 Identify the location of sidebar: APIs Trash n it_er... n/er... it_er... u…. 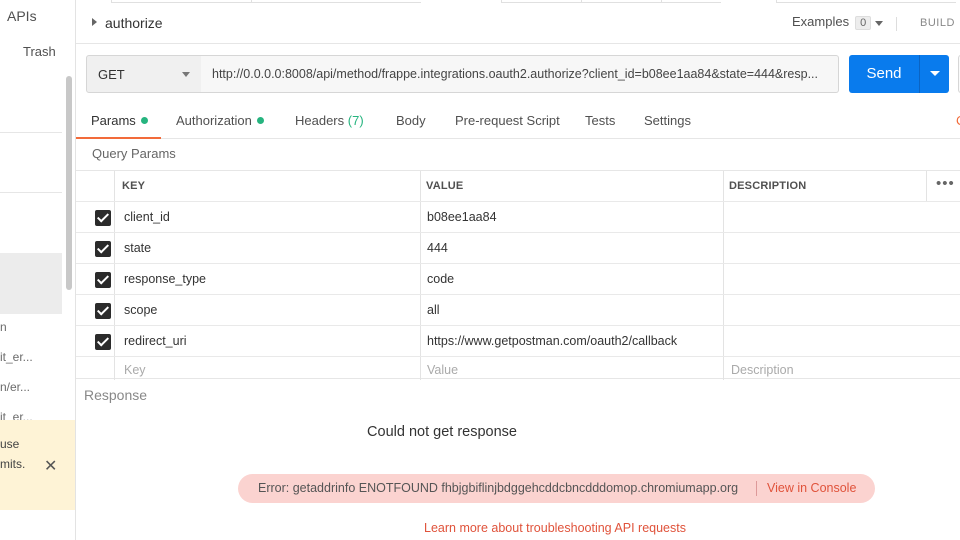
(38, 270).